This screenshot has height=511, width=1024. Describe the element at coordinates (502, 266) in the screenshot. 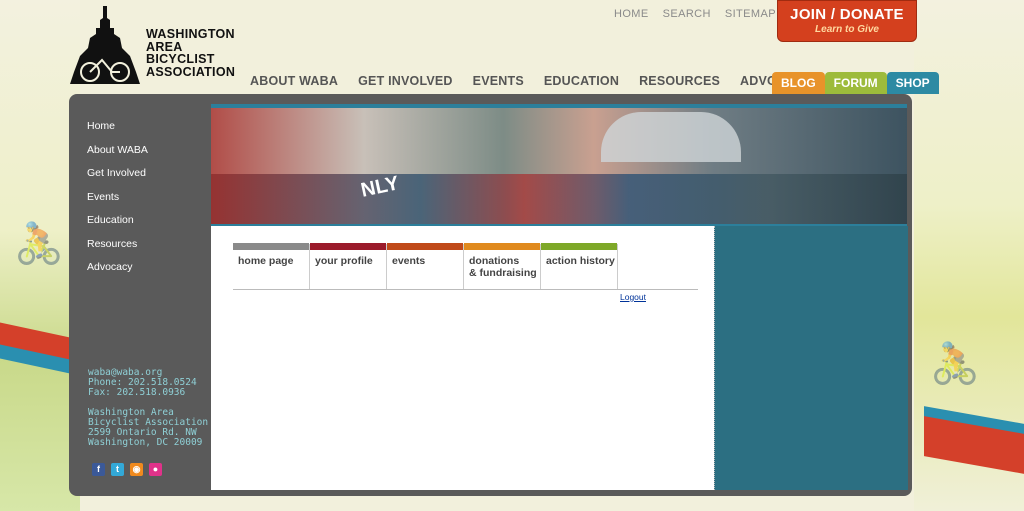

I see `tab-donations-fundraising: donations & fundraising` at that location.